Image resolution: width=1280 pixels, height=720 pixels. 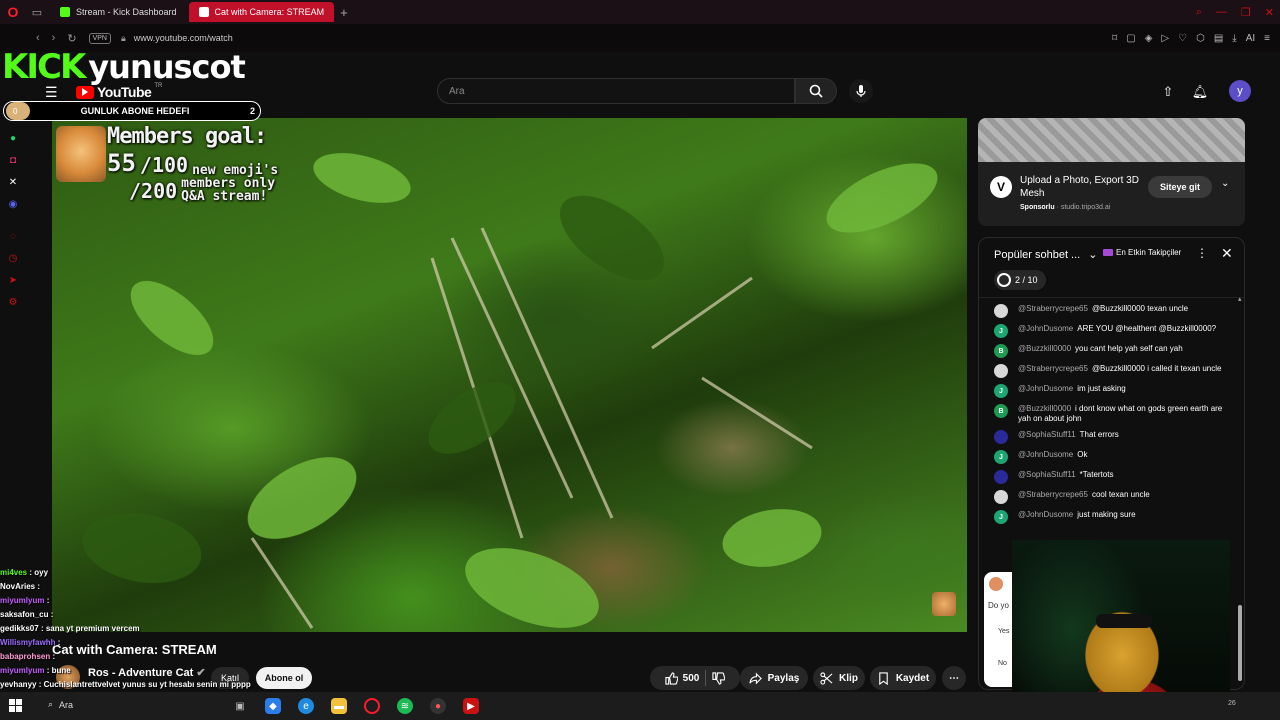 What do you see at coordinates (13, 280) in the screenshot?
I see `send-icon: ➤` at bounding box center [13, 280].